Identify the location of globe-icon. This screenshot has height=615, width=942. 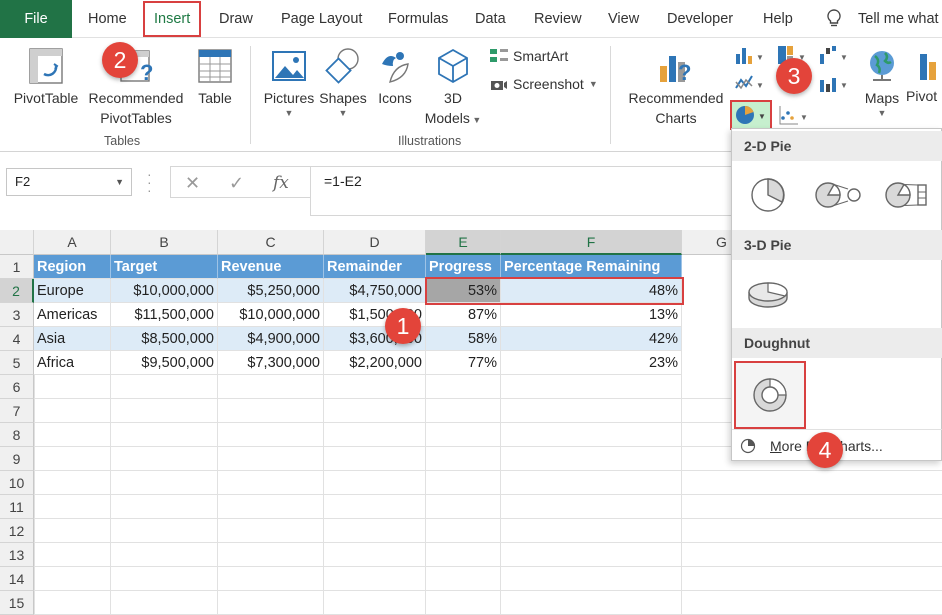
(882, 66).